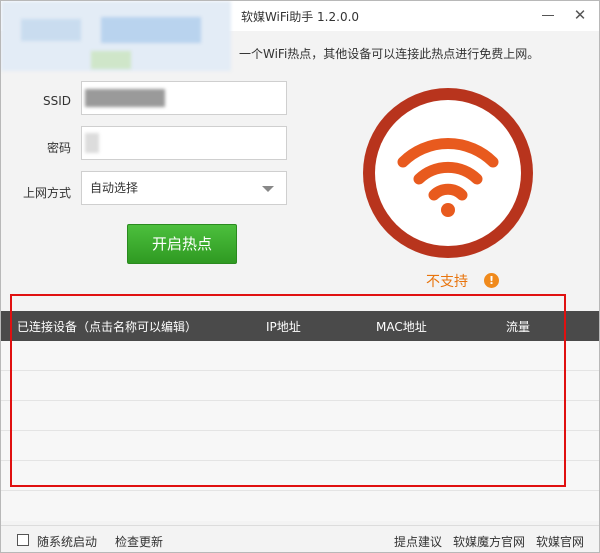  I want to click on feedback-link: 提点建议, so click(418, 541).